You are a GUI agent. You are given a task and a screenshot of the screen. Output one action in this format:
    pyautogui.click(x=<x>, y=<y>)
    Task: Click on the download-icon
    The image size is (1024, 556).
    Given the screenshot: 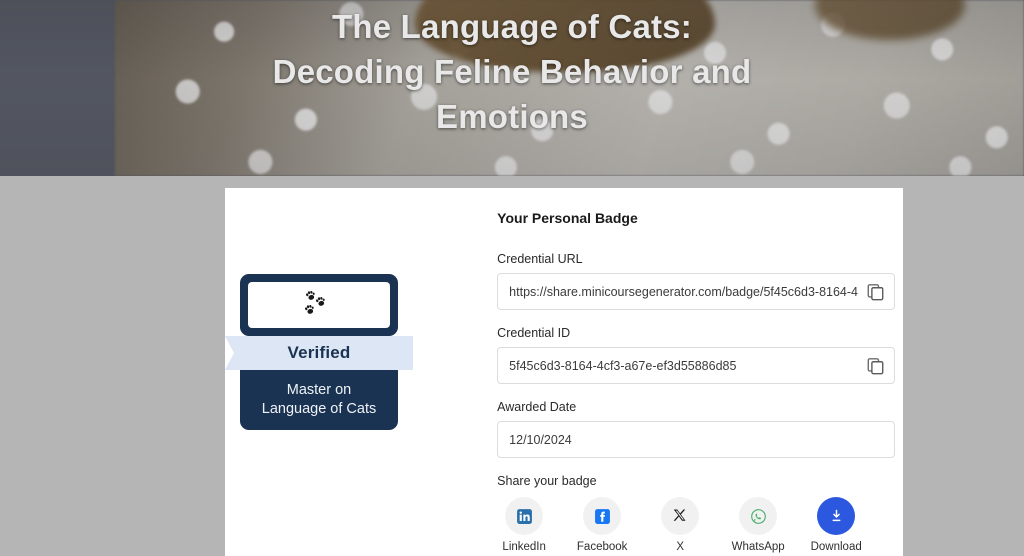 What is the action you would take?
    pyautogui.click(x=836, y=515)
    